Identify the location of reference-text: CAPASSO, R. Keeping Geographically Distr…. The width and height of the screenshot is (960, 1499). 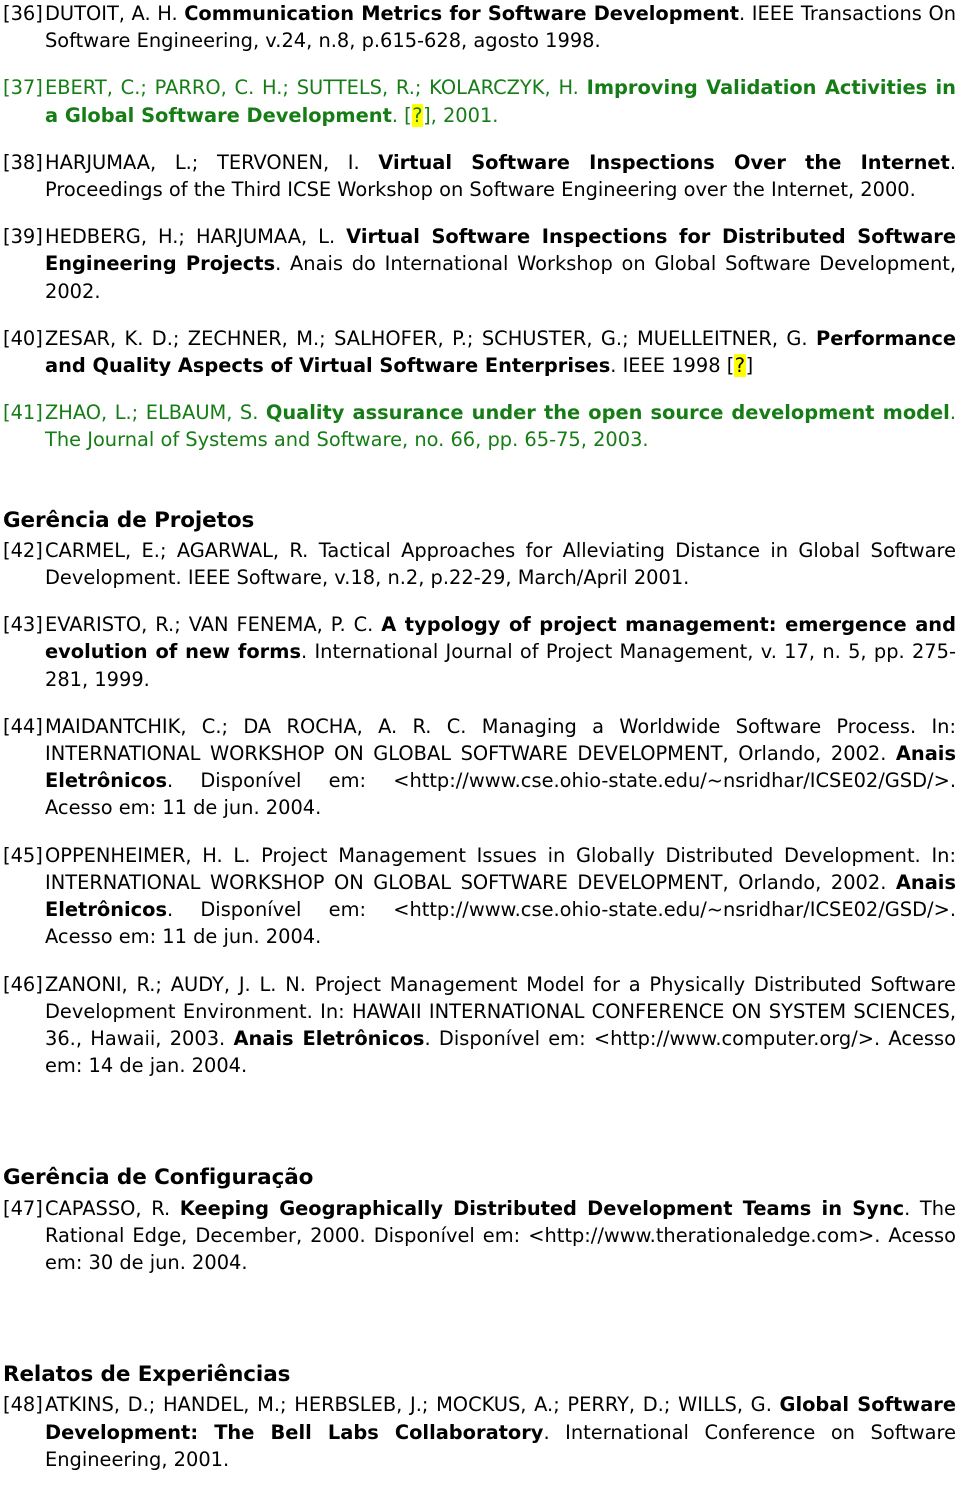
(500, 1236).